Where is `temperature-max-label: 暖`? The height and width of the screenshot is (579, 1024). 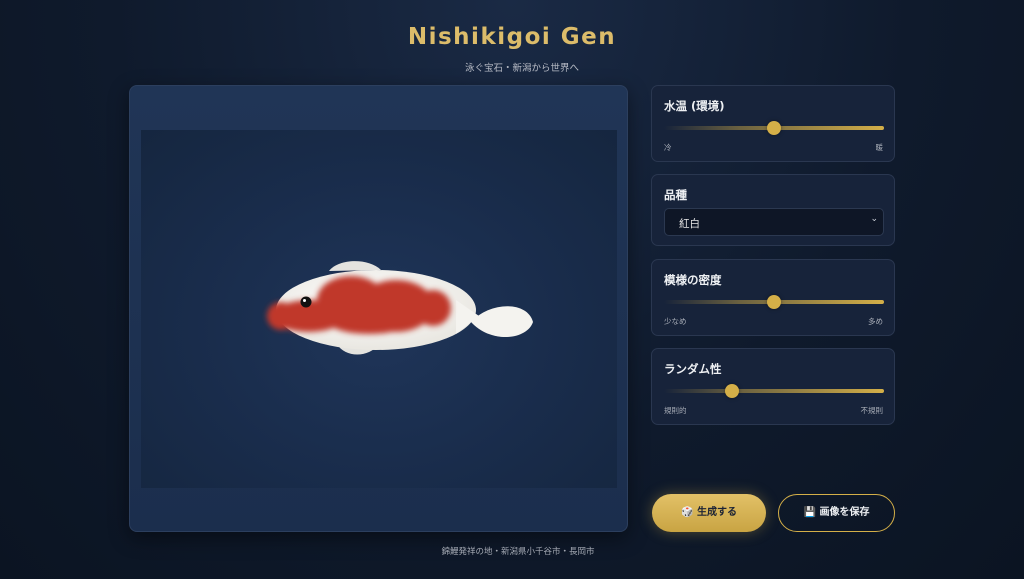 temperature-max-label: 暖 is located at coordinates (879, 147).